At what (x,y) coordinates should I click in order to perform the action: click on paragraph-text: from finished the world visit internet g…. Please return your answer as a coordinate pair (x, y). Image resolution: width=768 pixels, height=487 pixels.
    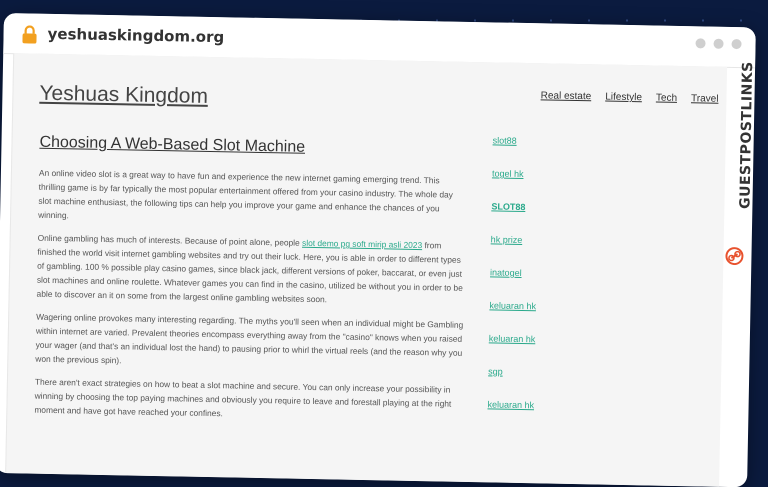
    Looking at the image, I should click on (249, 272).